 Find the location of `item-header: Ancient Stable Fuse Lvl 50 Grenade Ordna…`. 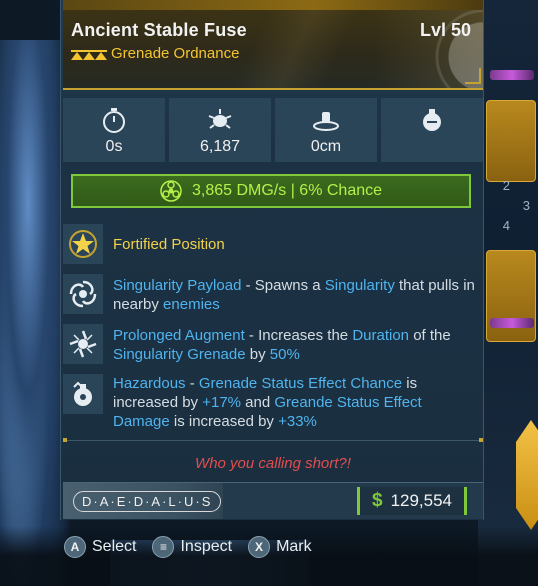

item-header: Ancient Stable Fuse Lvl 50 Grenade Ordna… is located at coordinates (273, 50).